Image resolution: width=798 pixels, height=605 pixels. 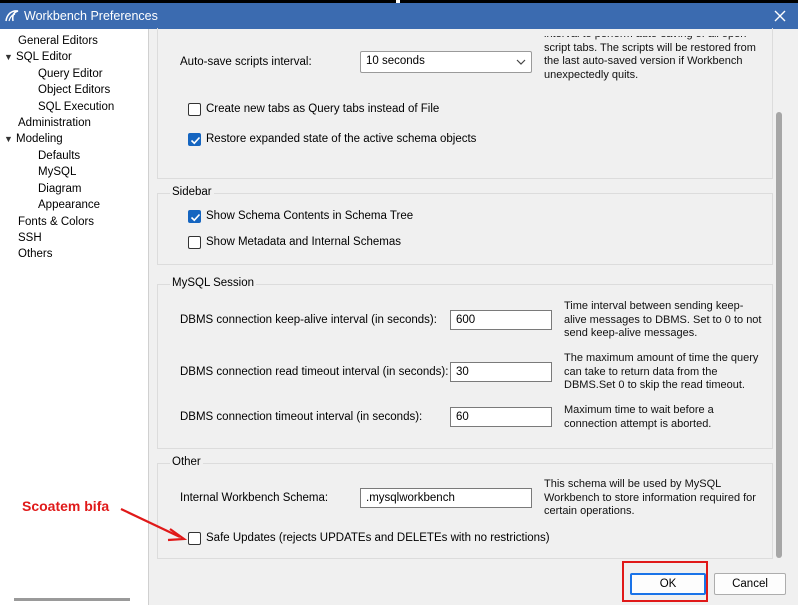 I want to click on conn-timeout-input: 60, so click(x=501, y=417).